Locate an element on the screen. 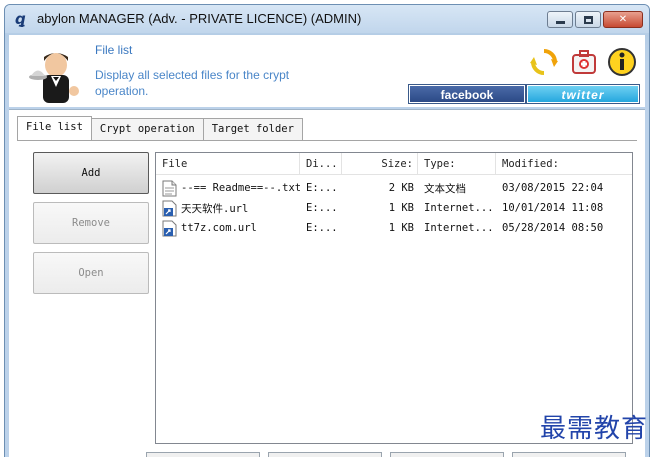 Image resolution: width=664 pixels, height=457 pixels. bottom-button-row is located at coordinates (386, 454).